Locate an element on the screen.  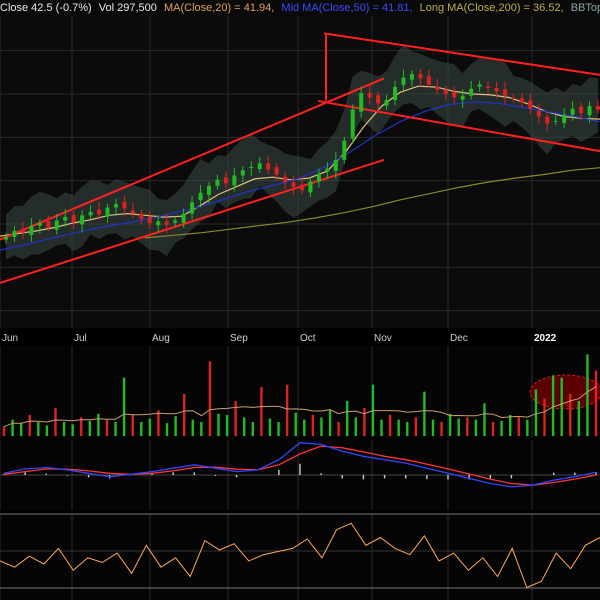
x-tick-label: Aug is located at coordinates (161, 338).